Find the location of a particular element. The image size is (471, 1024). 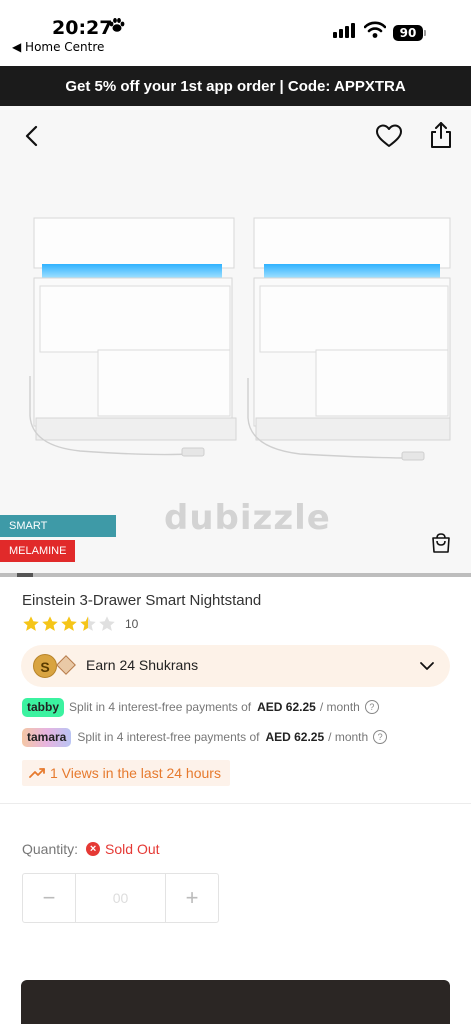

shukran-label: Earn 24 Shukrans is located at coordinates (142, 665).